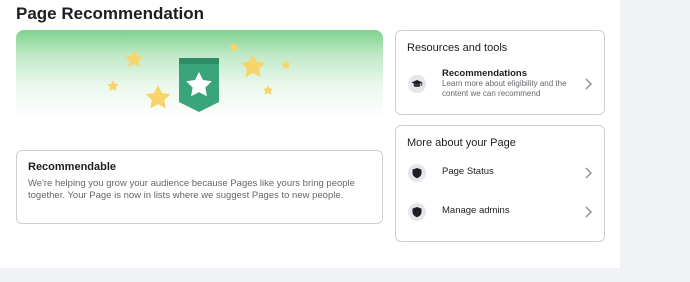 This screenshot has height=282, width=690. What do you see at coordinates (72, 167) in the screenshot?
I see `status-title: Recommendable` at bounding box center [72, 167].